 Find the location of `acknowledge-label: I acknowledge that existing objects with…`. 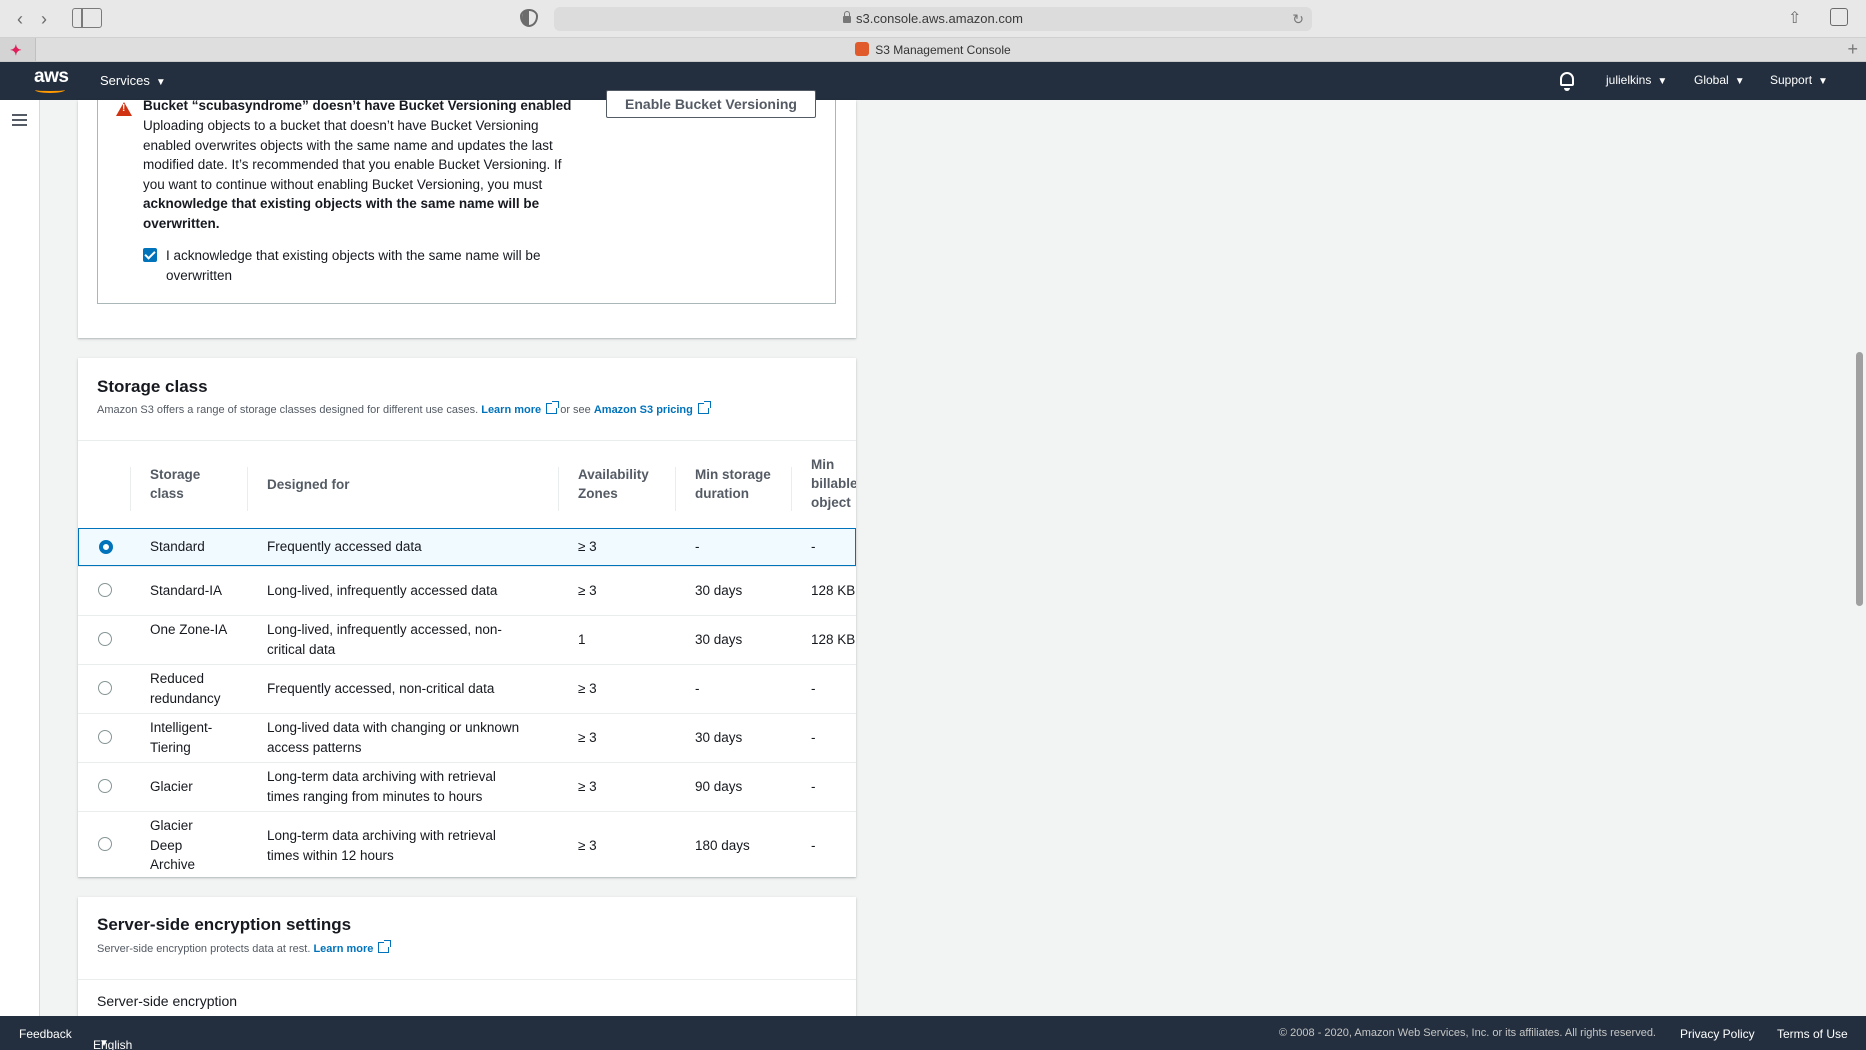

acknowledge-label: I acknowledge that existing objects with… is located at coordinates (376, 265).